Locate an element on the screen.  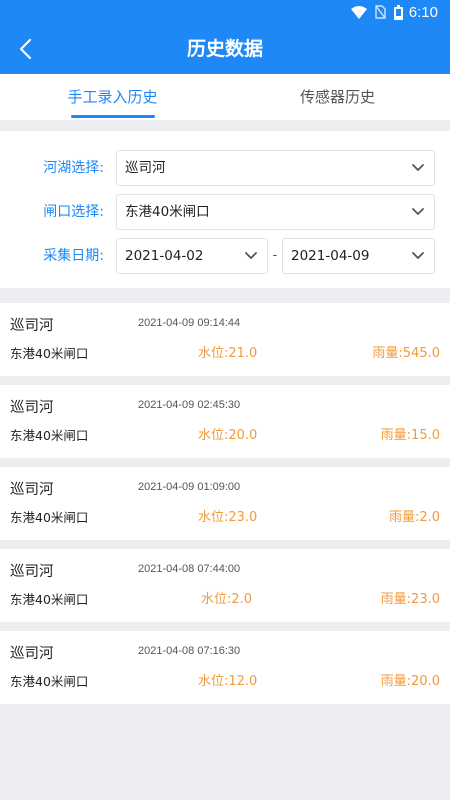
date-range-label: 采集日期: is located at coordinates (73, 256).